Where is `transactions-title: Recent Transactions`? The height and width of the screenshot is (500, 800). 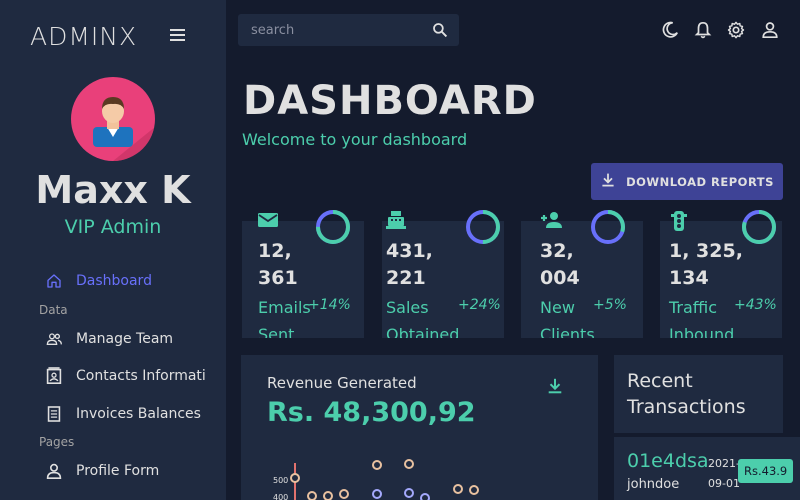
transactions-title: Recent Transactions is located at coordinates (686, 394).